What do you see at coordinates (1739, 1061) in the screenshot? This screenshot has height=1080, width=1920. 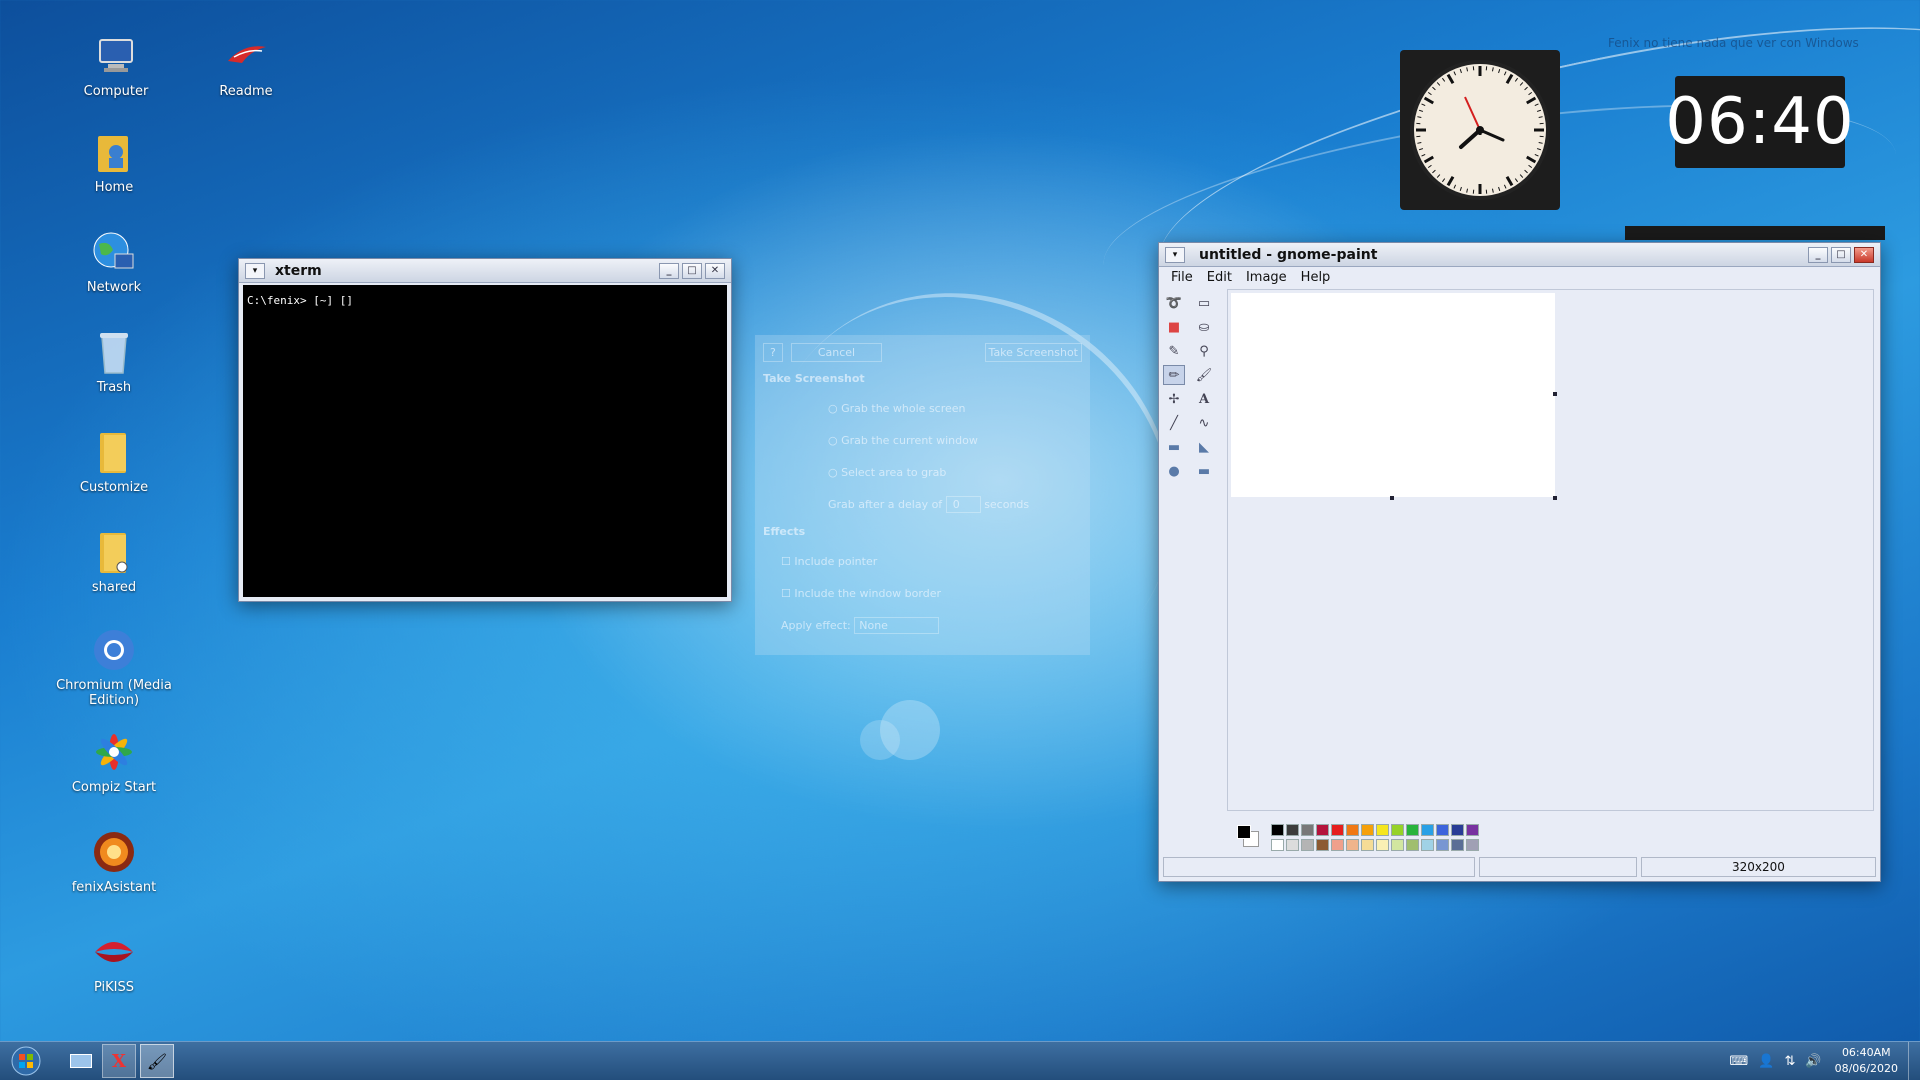 I see `keyboard-icon: ⌨` at bounding box center [1739, 1061].